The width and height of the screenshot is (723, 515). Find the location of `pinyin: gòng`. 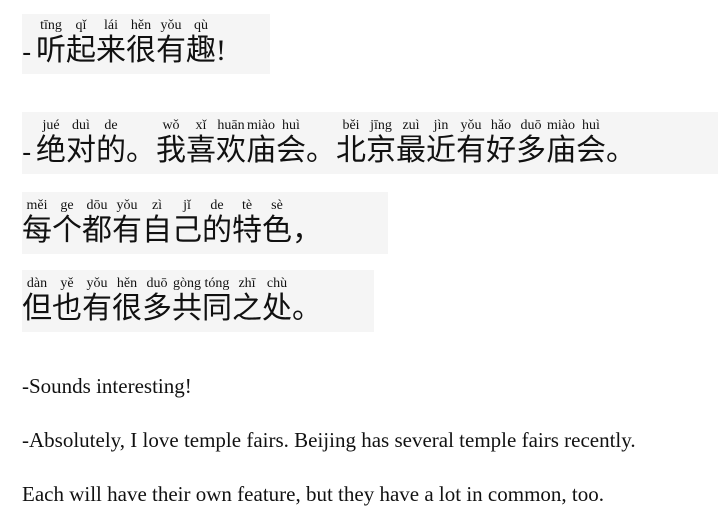

pinyin: gòng is located at coordinates (187, 283).